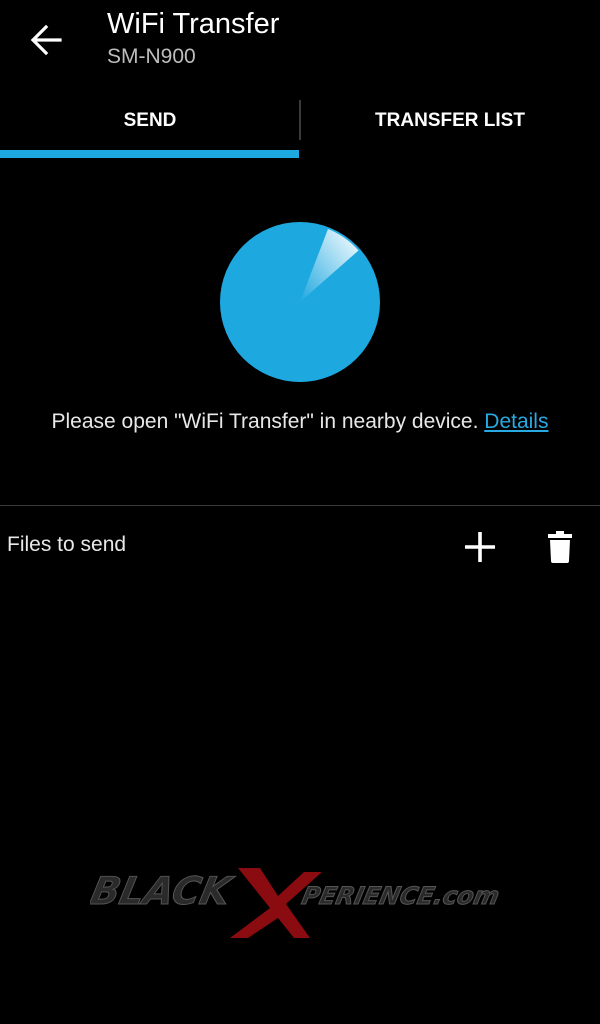 Image resolution: width=600 pixels, height=1024 pixels. I want to click on files-to-send-label: Files to send, so click(67, 544).